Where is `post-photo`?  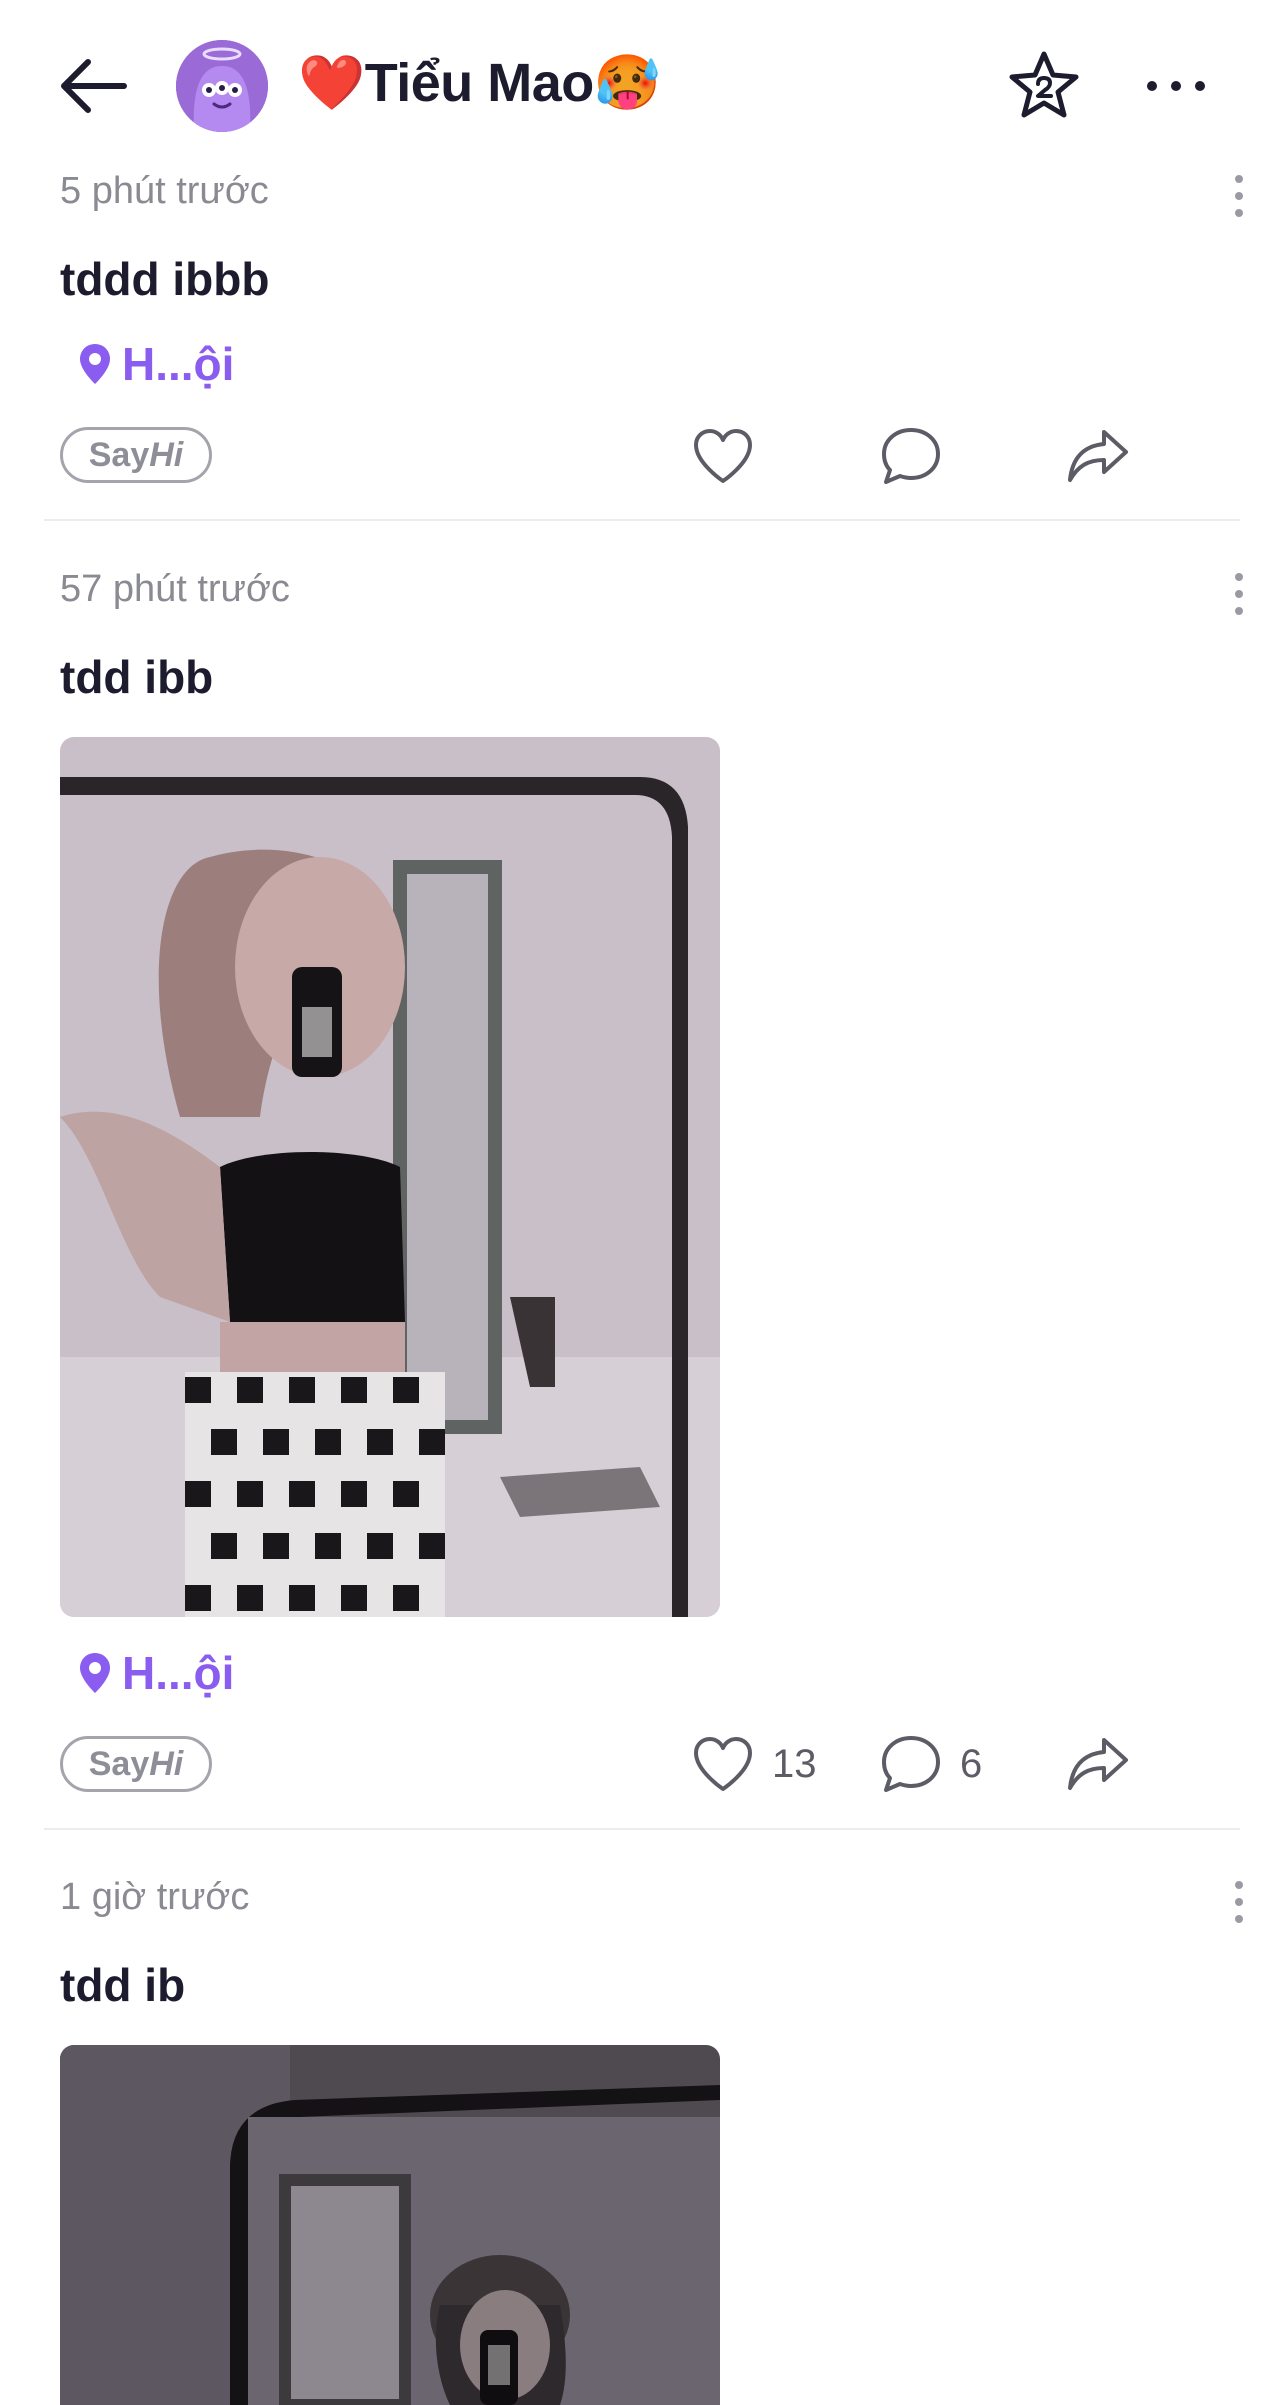 post-photo is located at coordinates (390, 2225).